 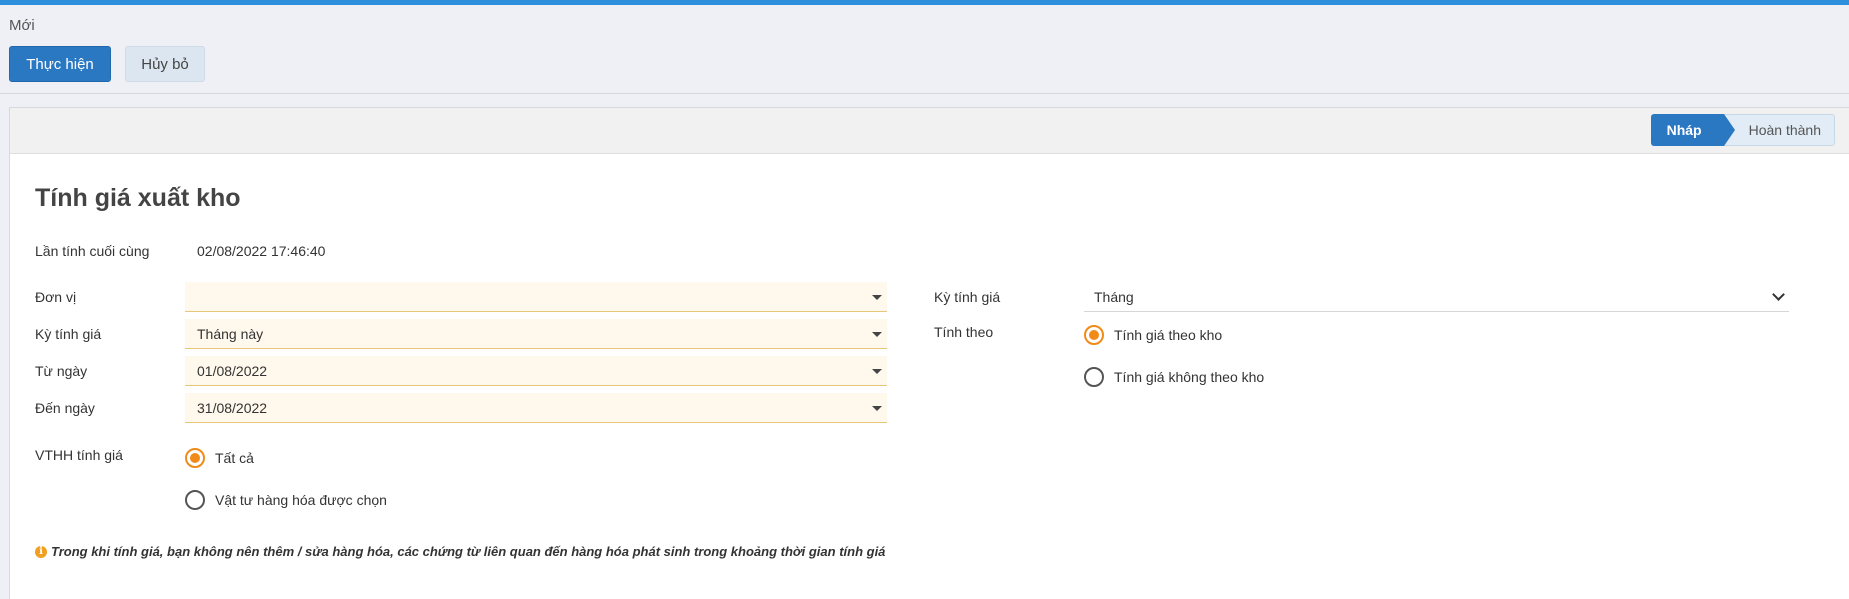 I want to click on status-bar: Nháp Hoàn thành, so click(x=929, y=131).